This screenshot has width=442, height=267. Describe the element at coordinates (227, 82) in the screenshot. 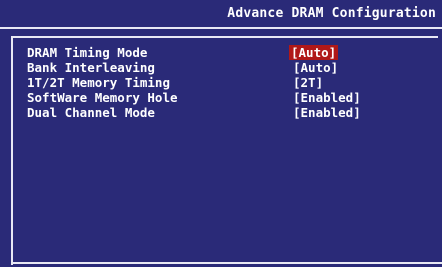

I see `setting-row-1t2t-memory-timing: 1T/2T Memory Timing [2T]` at that location.